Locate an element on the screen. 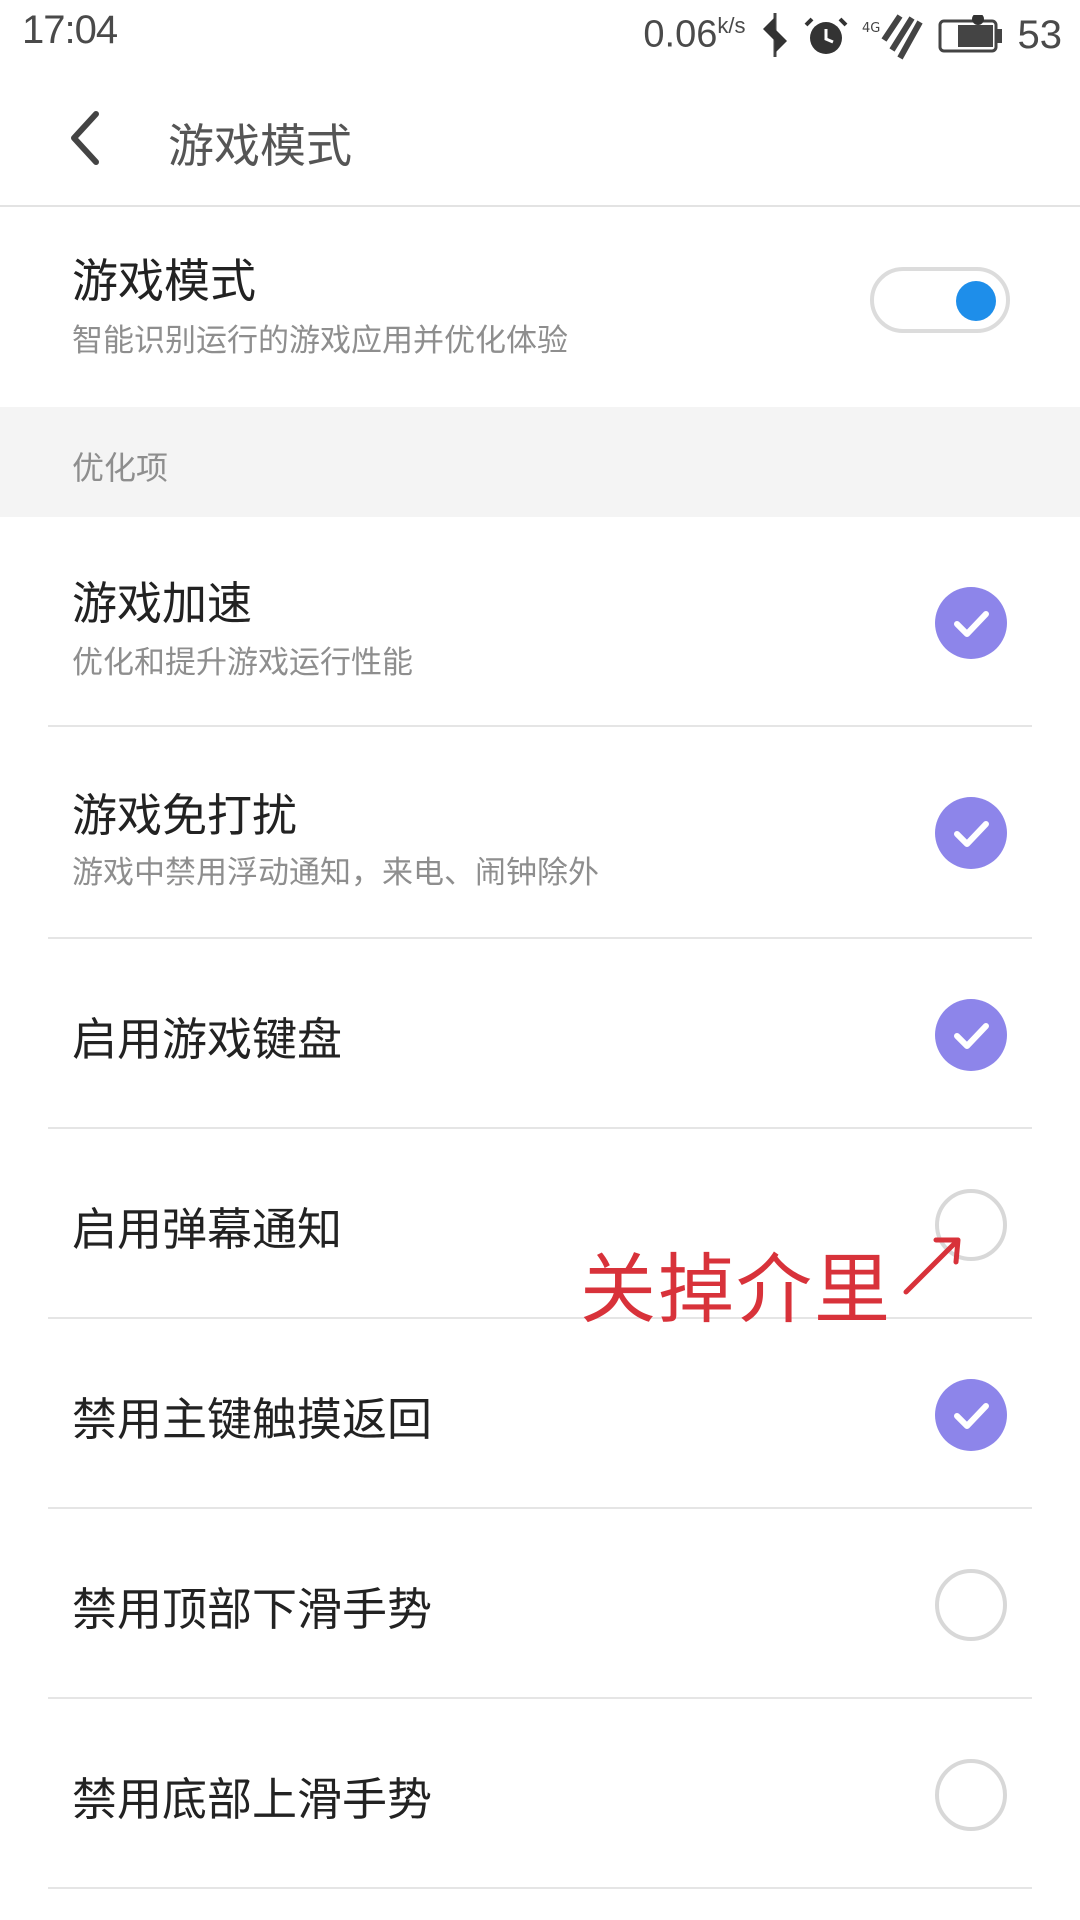 Image resolution: width=1080 pixels, height=1920 pixels. option-title: 启用弹幕通知 is located at coordinates (207, 1229).